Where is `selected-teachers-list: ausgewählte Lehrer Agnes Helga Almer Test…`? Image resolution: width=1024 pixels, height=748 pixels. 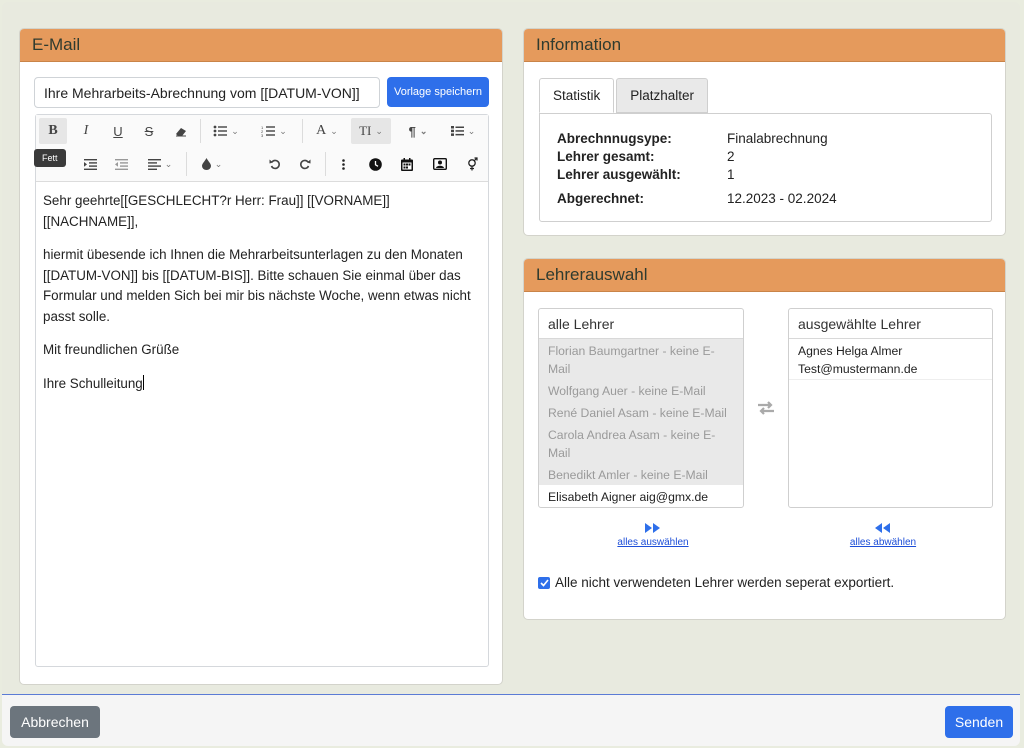
selected-teachers-list: ausgewählte Lehrer Agnes Helga Almer Test… is located at coordinates (890, 408).